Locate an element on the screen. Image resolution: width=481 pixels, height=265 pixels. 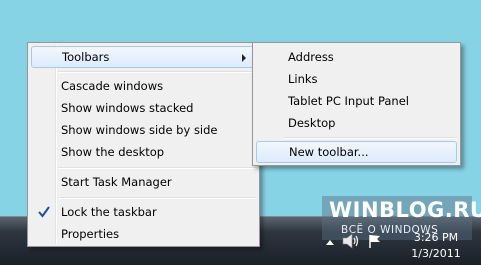
submenu-item-desktop: Desktop is located at coordinates (356, 123).